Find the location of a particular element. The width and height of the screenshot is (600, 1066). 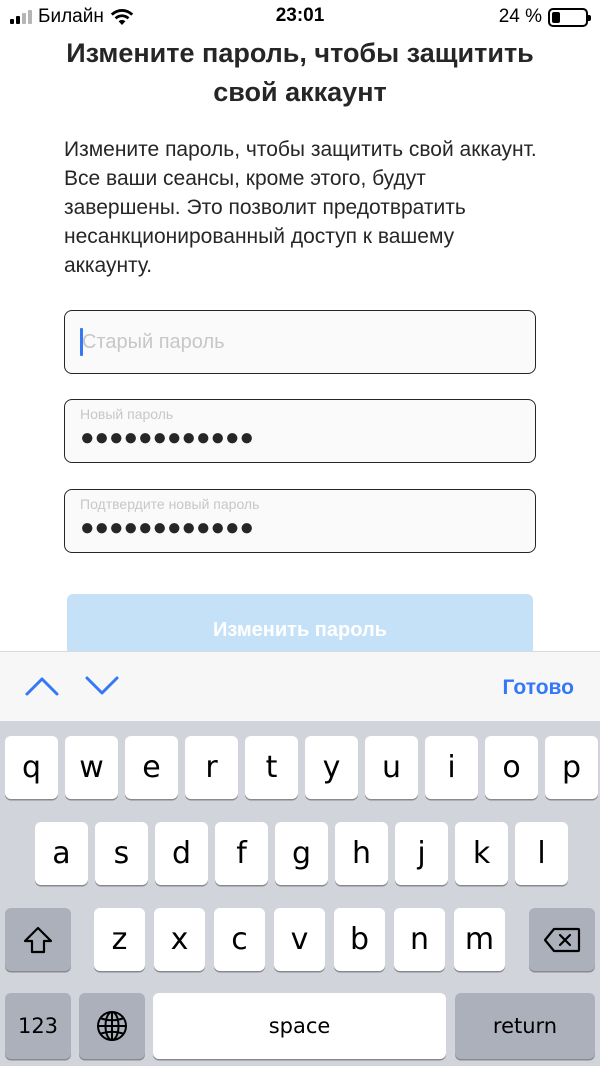

done-button: Готово is located at coordinates (538, 688).